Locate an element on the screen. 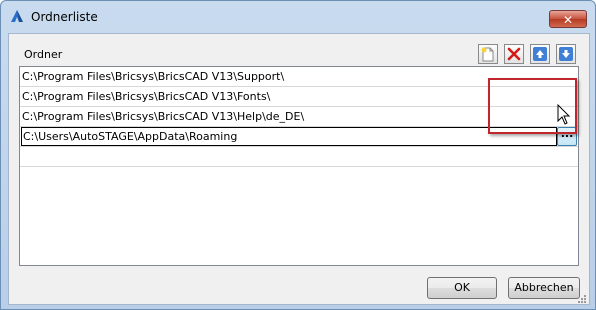  folder-list-label: Ordner is located at coordinates (43, 54).